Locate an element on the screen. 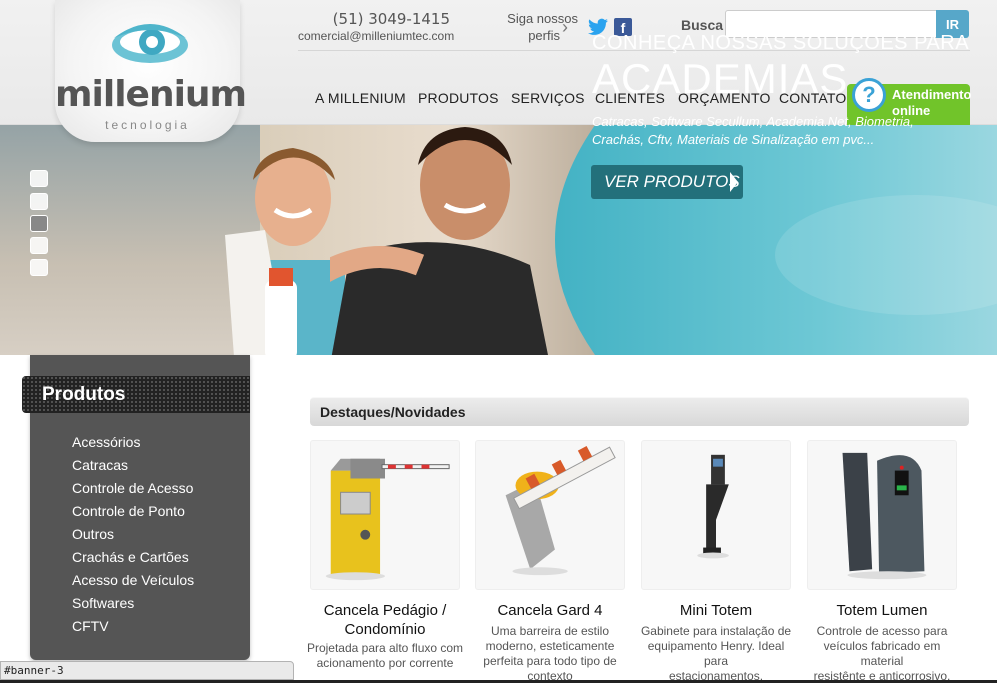 The height and width of the screenshot is (683, 997). product-name: Cancela Pedágio / Condomínio is located at coordinates (385, 620).